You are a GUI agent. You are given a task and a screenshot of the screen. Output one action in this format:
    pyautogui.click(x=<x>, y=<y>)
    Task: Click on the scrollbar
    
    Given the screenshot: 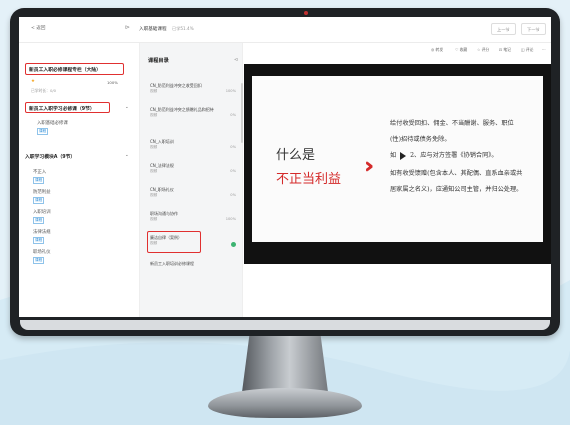 What is the action you would take?
    pyautogui.click(x=242, y=113)
    